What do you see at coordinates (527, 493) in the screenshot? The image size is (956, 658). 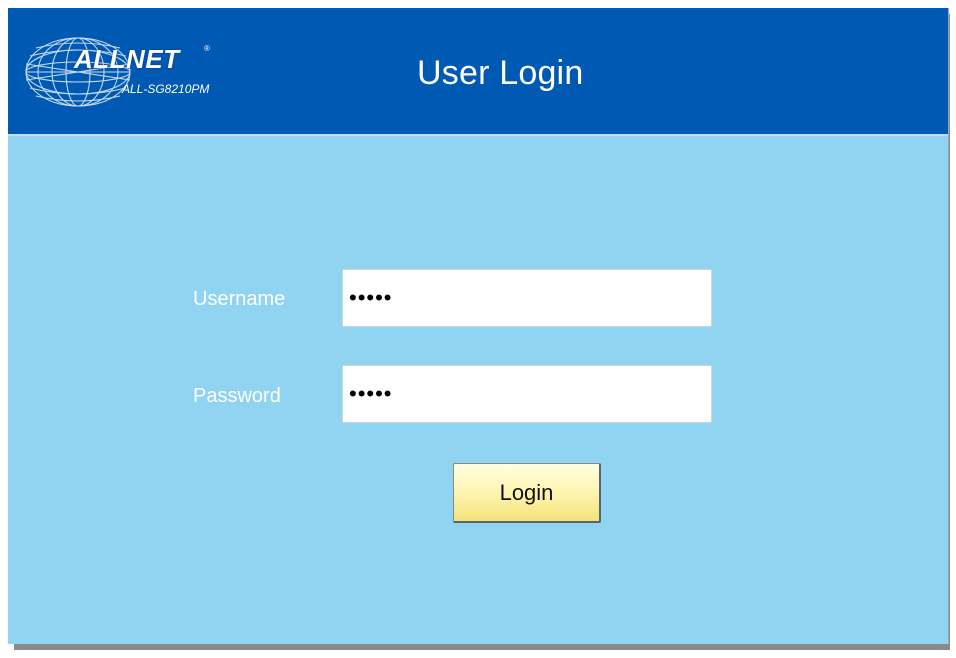 I see `login-button: Login` at bounding box center [527, 493].